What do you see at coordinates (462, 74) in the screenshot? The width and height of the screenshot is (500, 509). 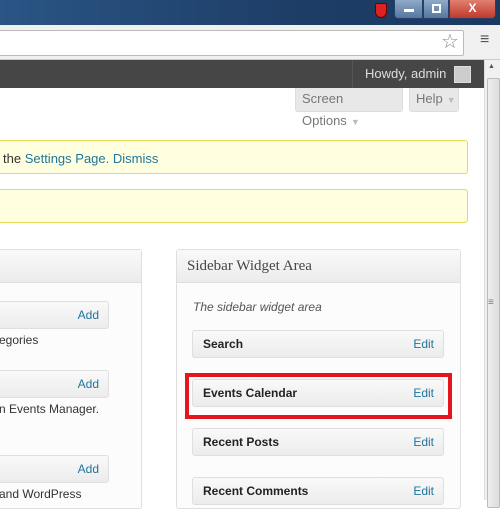 I see `avatar` at bounding box center [462, 74].